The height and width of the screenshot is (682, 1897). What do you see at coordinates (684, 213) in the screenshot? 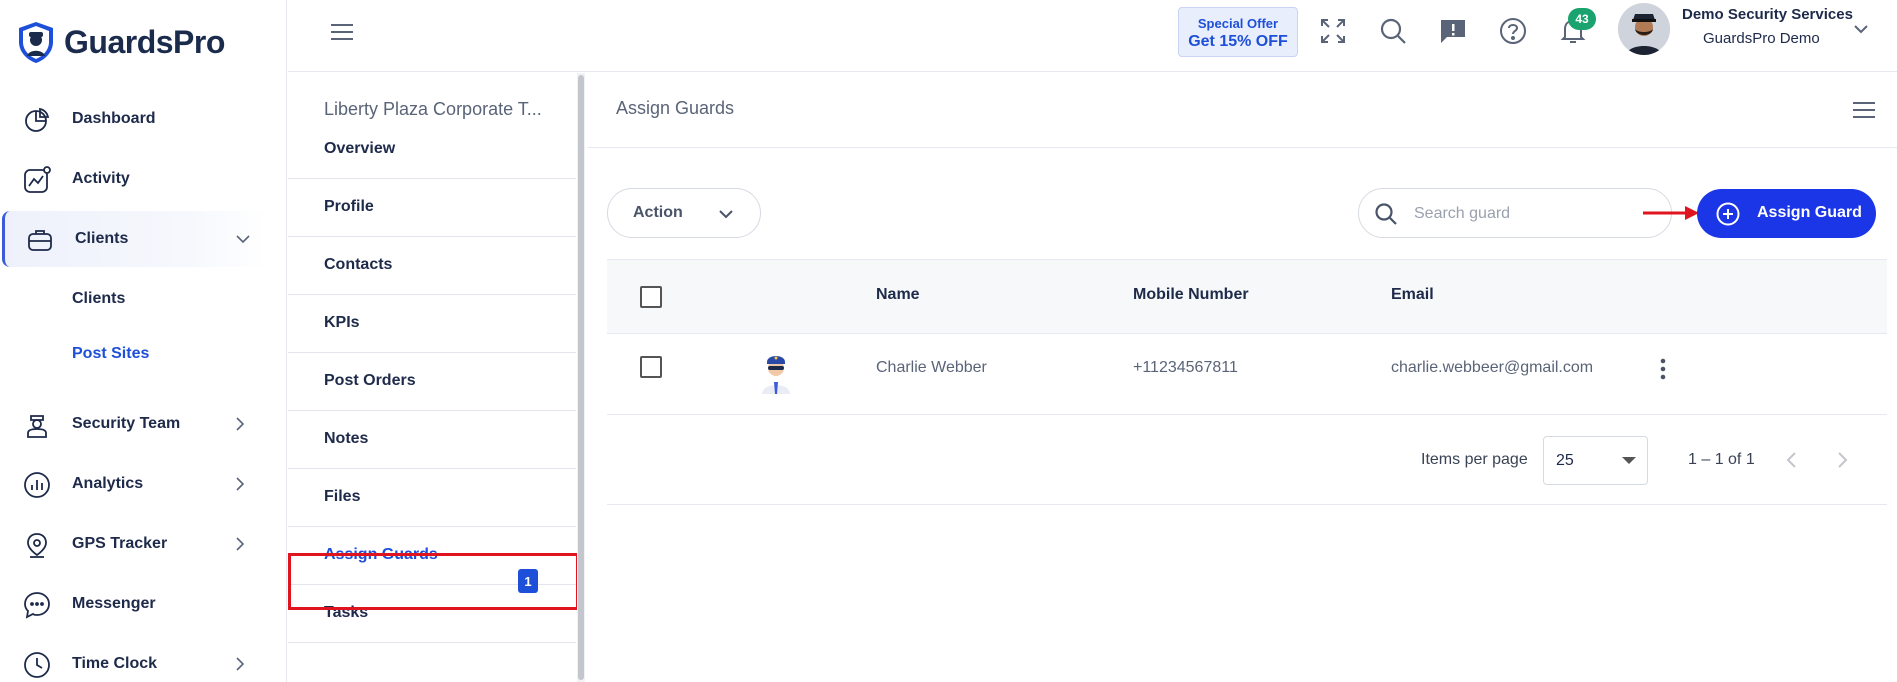
I see `action-dropdown: Action` at bounding box center [684, 213].